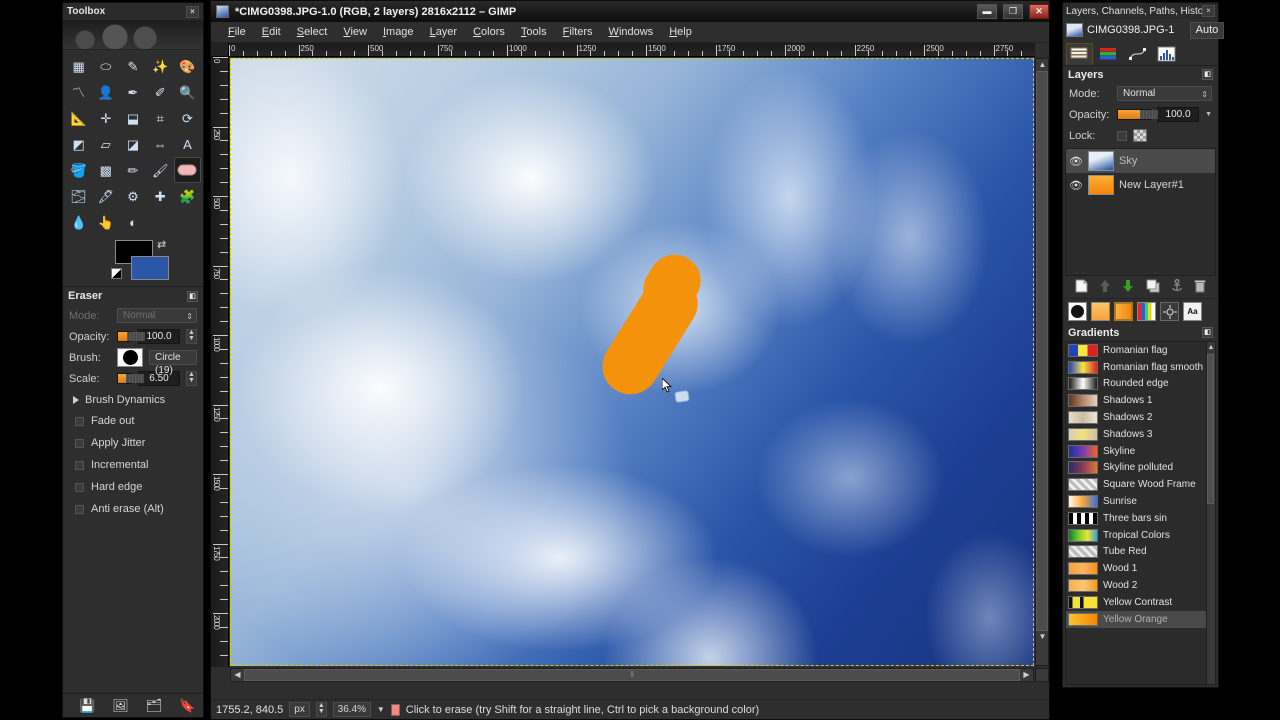 This screenshot has width=1280, height=720. What do you see at coordinates (132, 118) in the screenshot?
I see `align-tool: ⬓` at bounding box center [132, 118].